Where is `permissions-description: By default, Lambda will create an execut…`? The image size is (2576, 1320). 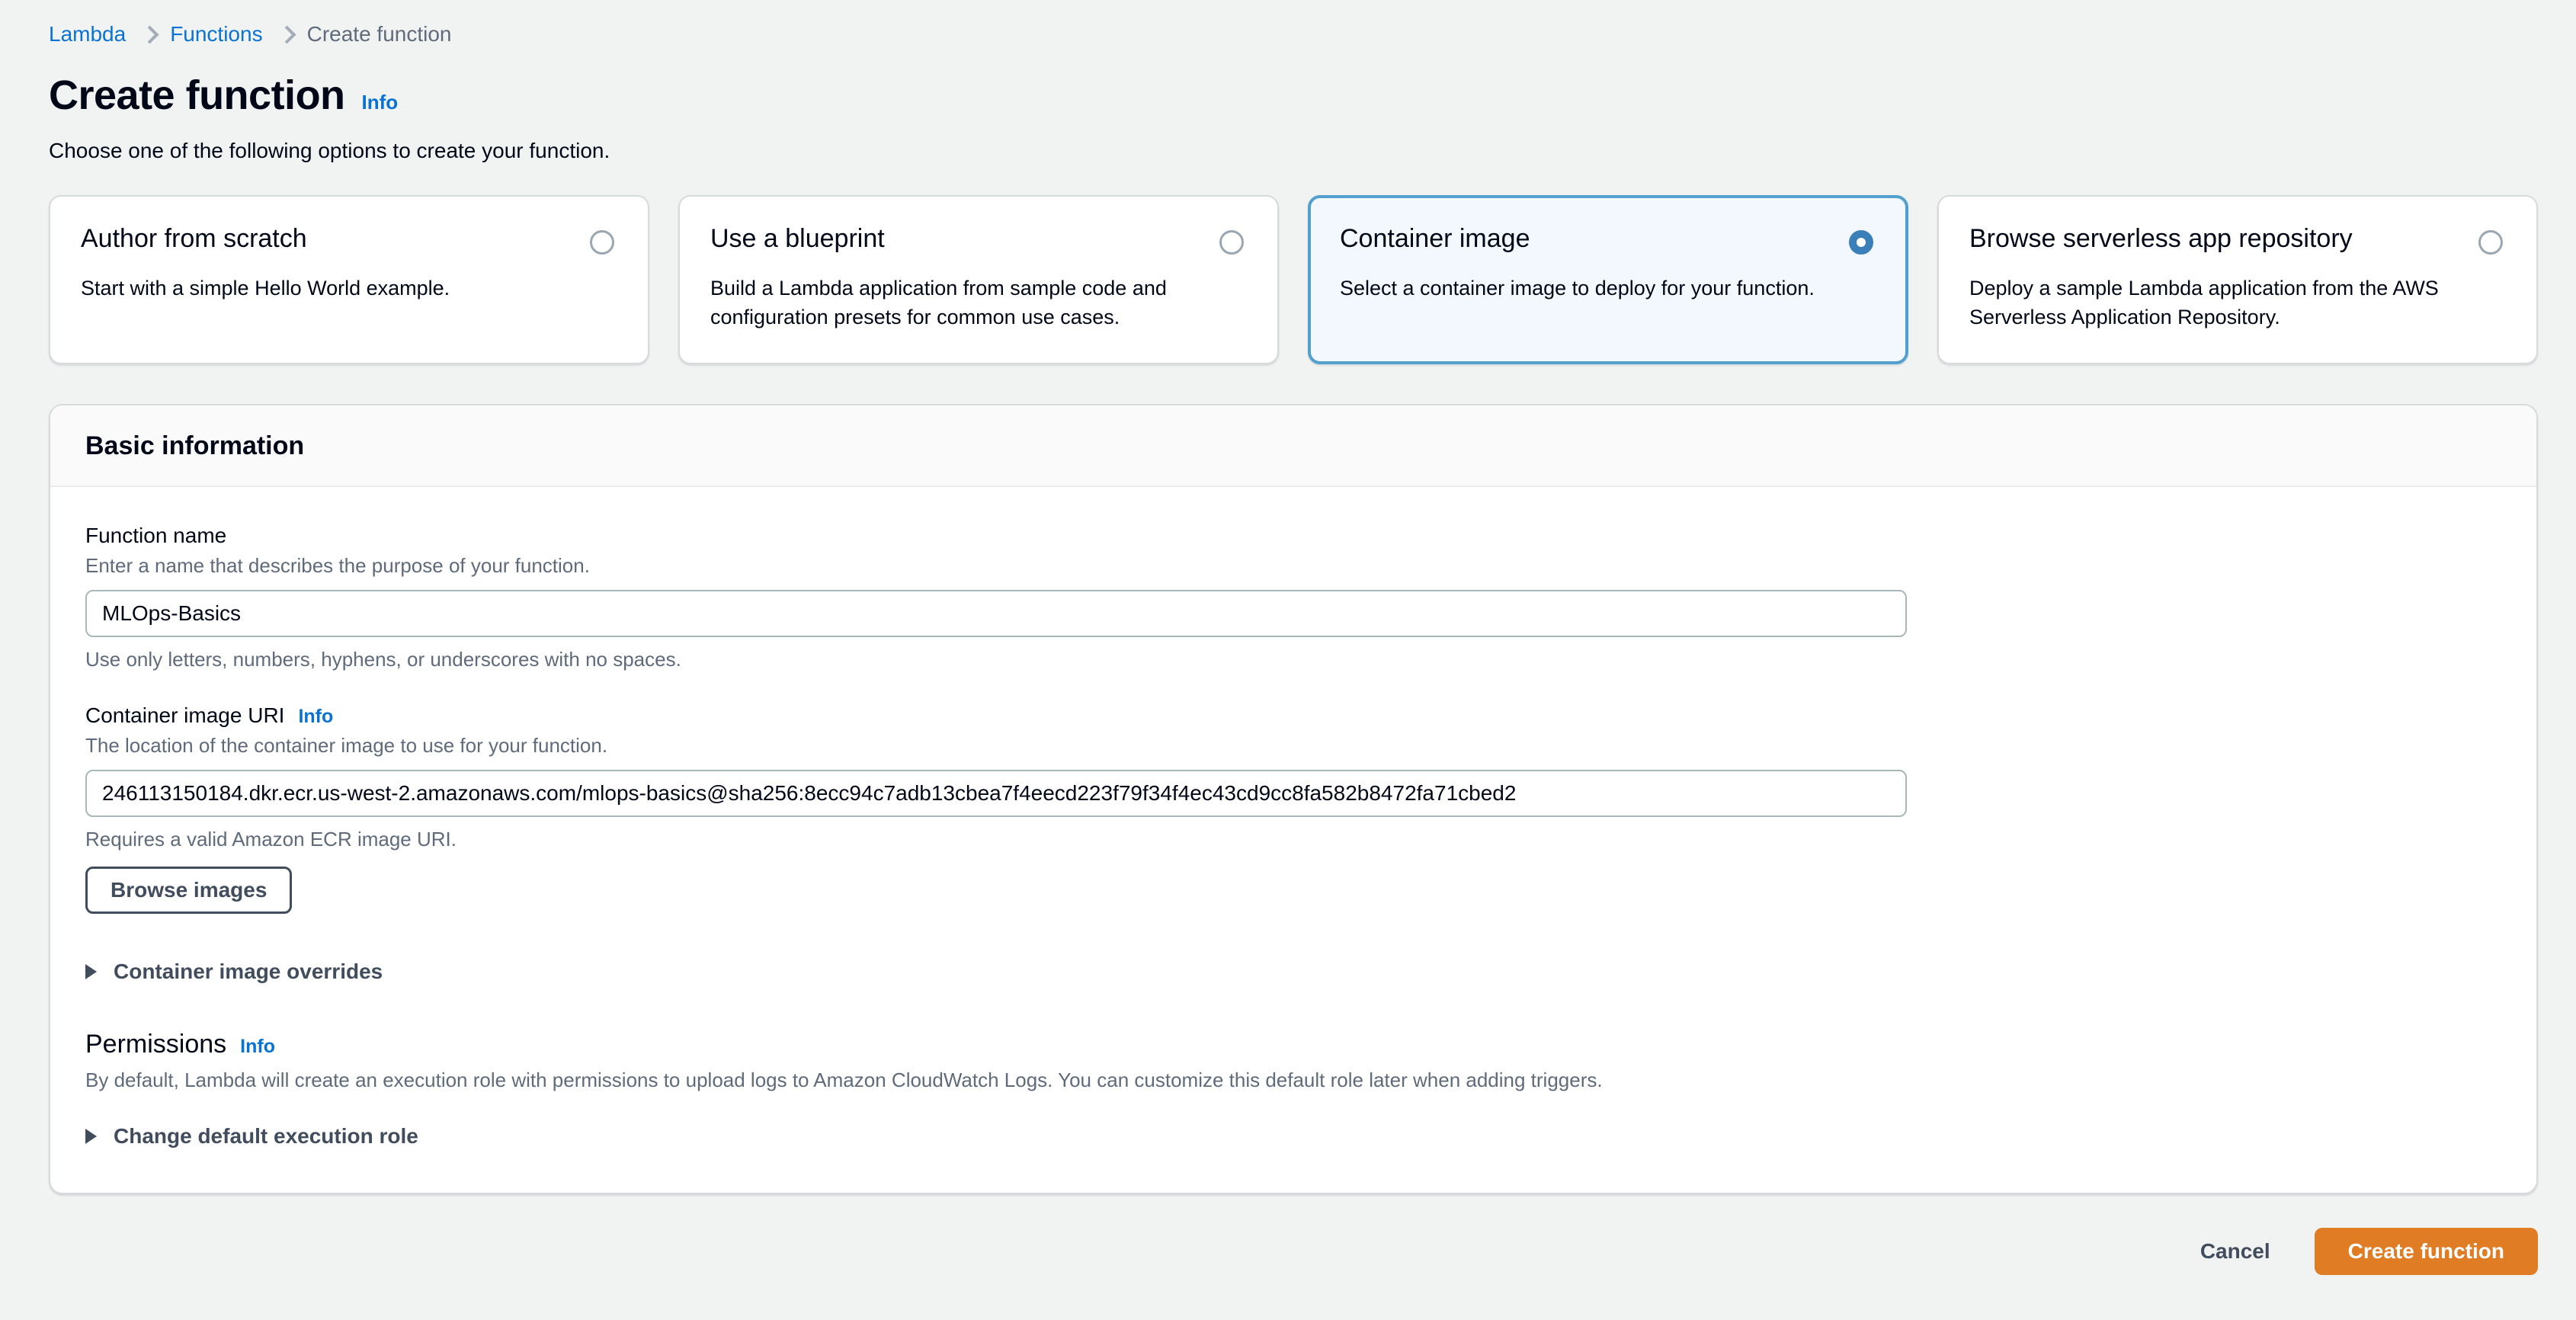 permissions-description: By default, Lambda will create an execut… is located at coordinates (844, 1079).